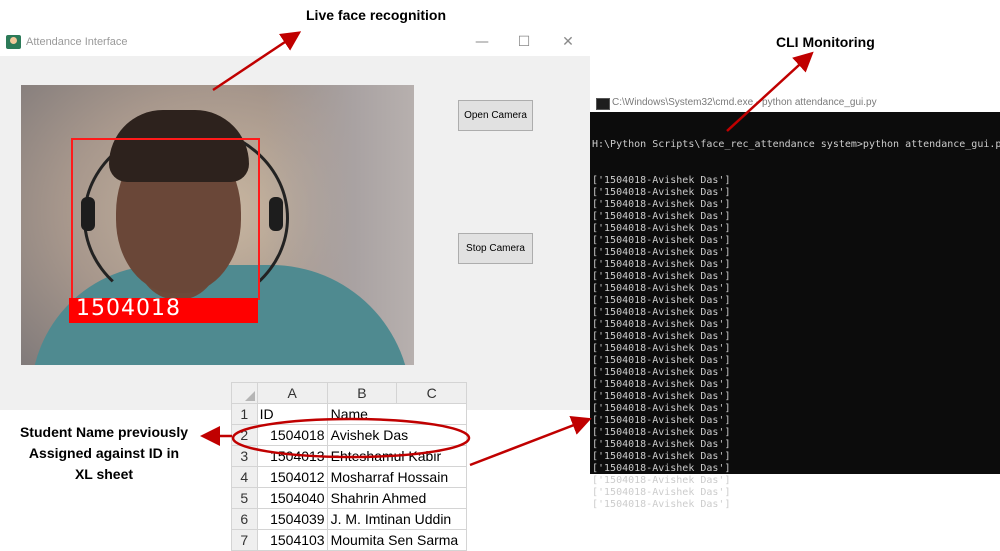  I want to click on row-header: 5, so click(244, 498).